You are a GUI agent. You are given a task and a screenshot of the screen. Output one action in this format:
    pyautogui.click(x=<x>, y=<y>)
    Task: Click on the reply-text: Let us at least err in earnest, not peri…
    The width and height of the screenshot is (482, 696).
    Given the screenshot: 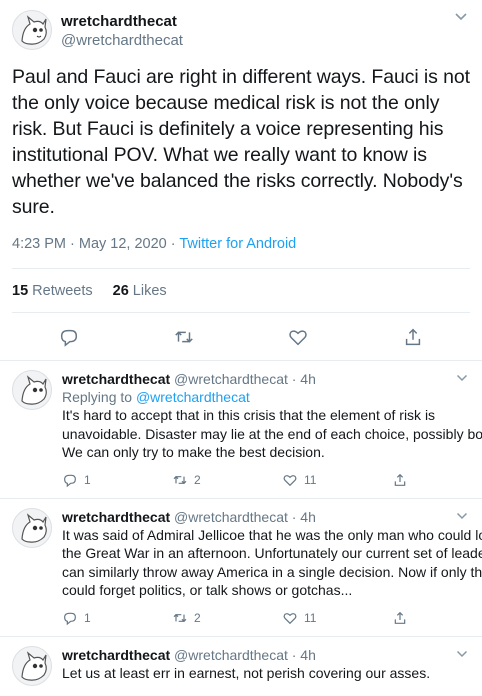 What is the action you would take?
    pyautogui.click(x=246, y=672)
    